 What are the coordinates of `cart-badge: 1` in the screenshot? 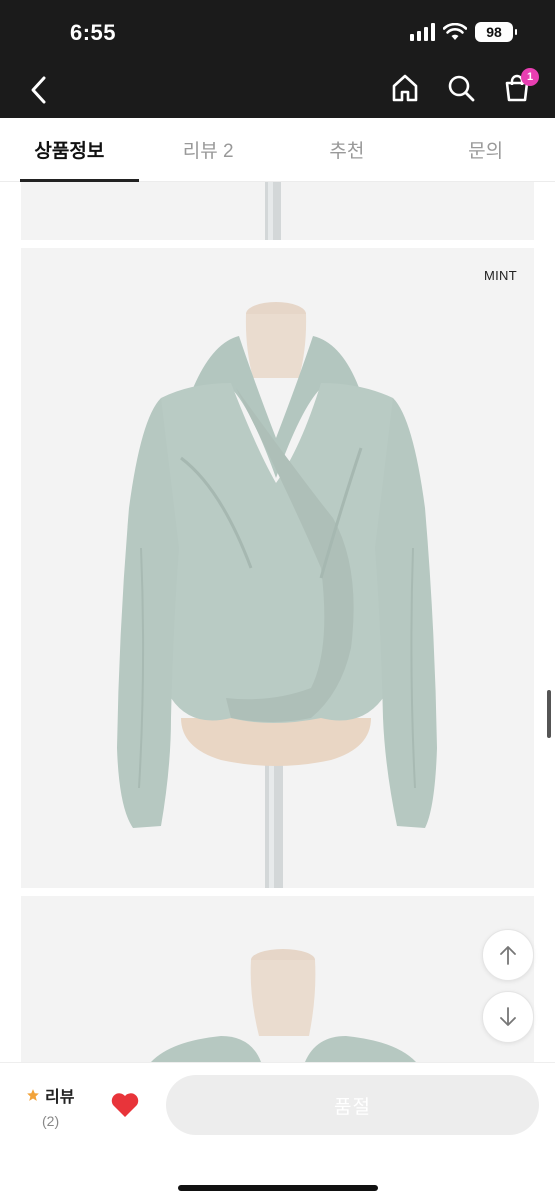 It's located at (530, 77).